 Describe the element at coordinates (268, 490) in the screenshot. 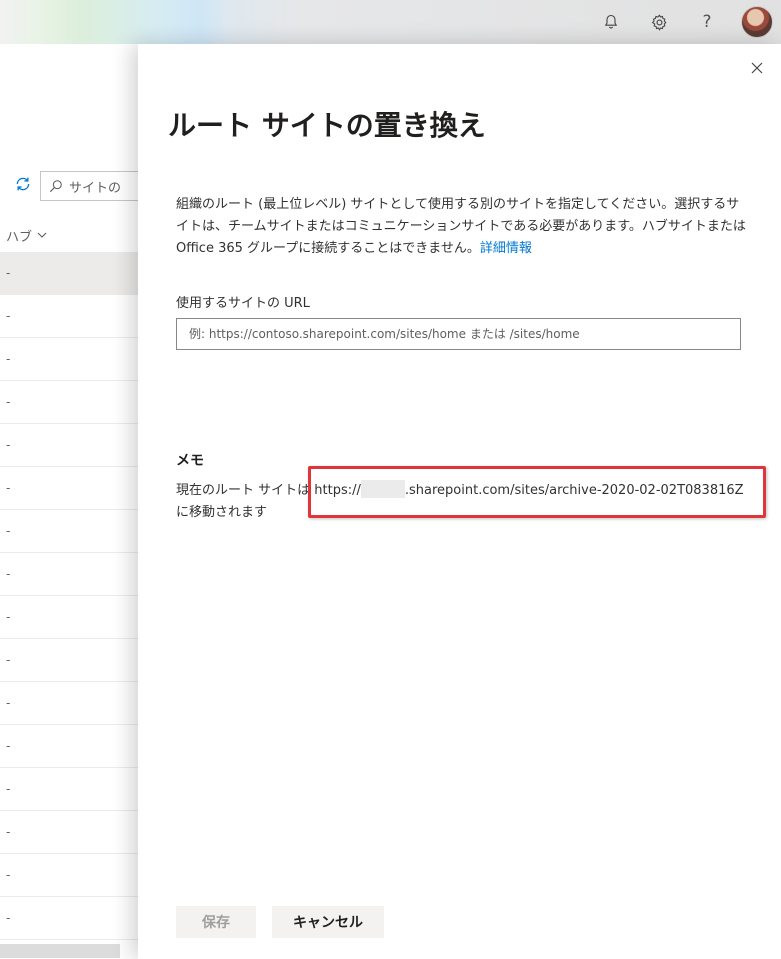

I see `memo-prefix: 現在のルート サイトは https://` at that location.